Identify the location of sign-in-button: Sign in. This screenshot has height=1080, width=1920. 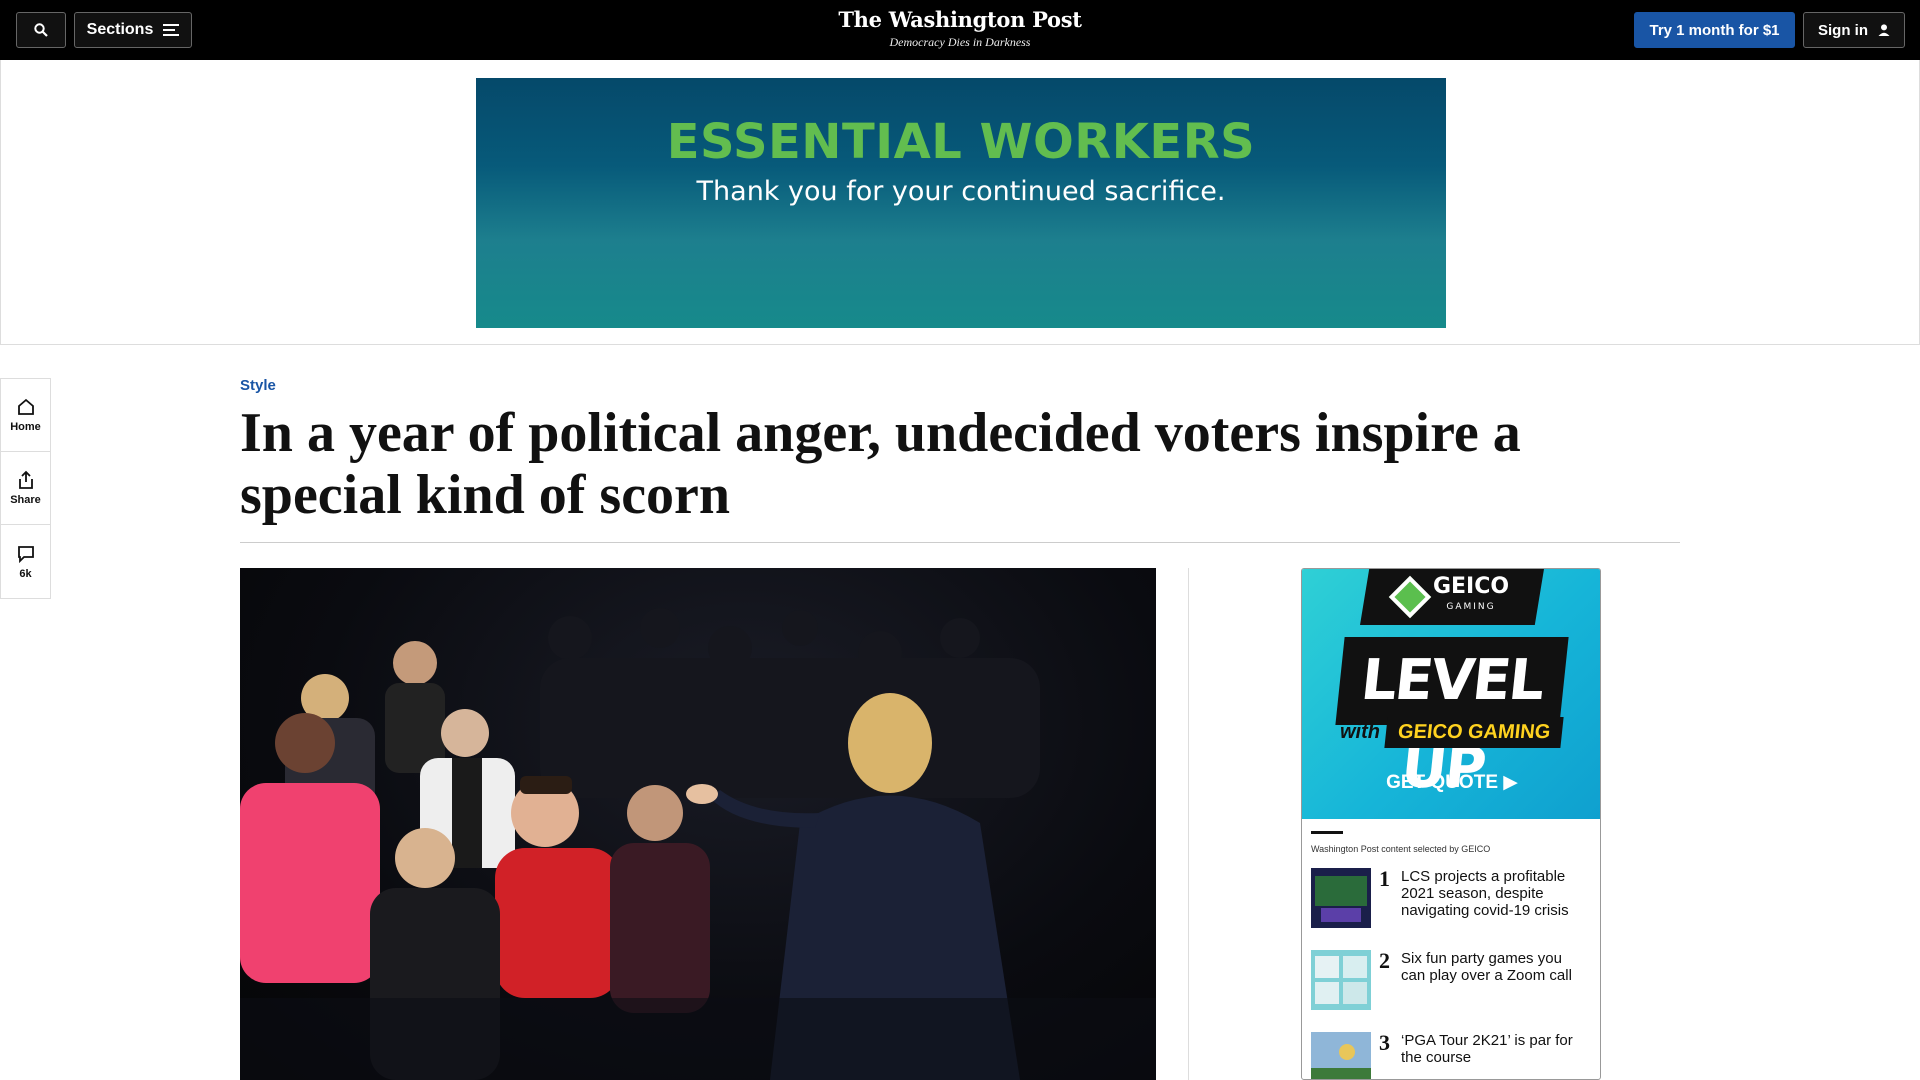
(1854, 30).